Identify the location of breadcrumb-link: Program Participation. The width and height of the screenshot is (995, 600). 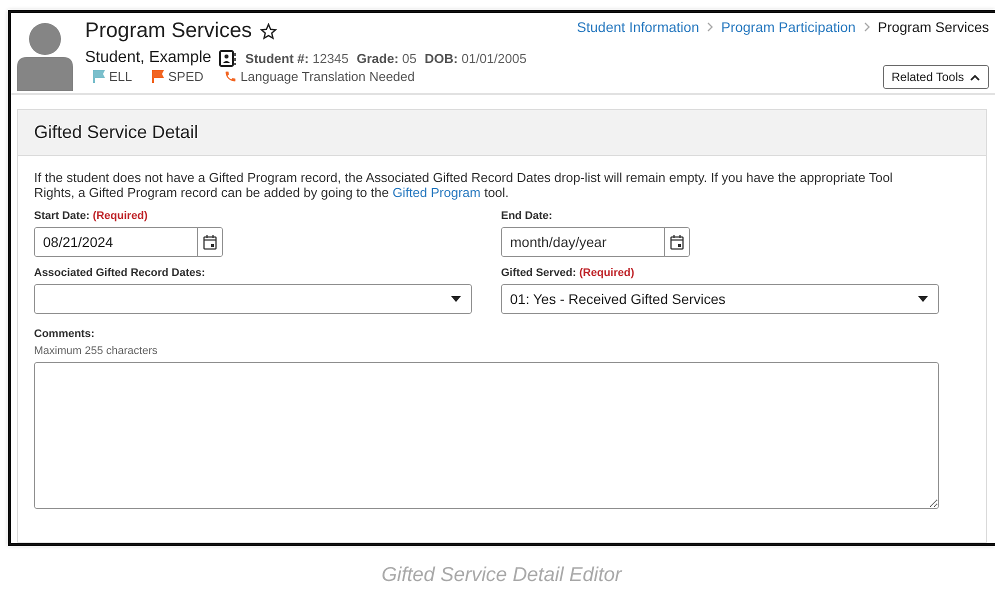
(788, 27).